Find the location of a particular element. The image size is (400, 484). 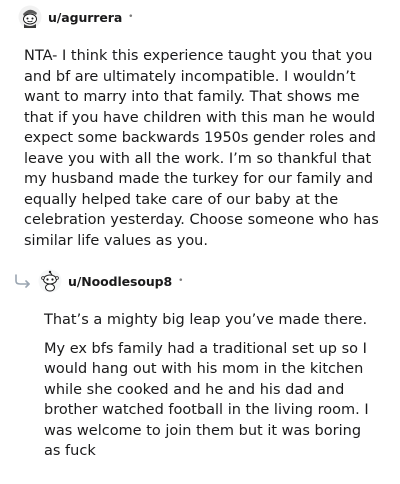

username: u/Noodlesoup8 is located at coordinates (120, 281).